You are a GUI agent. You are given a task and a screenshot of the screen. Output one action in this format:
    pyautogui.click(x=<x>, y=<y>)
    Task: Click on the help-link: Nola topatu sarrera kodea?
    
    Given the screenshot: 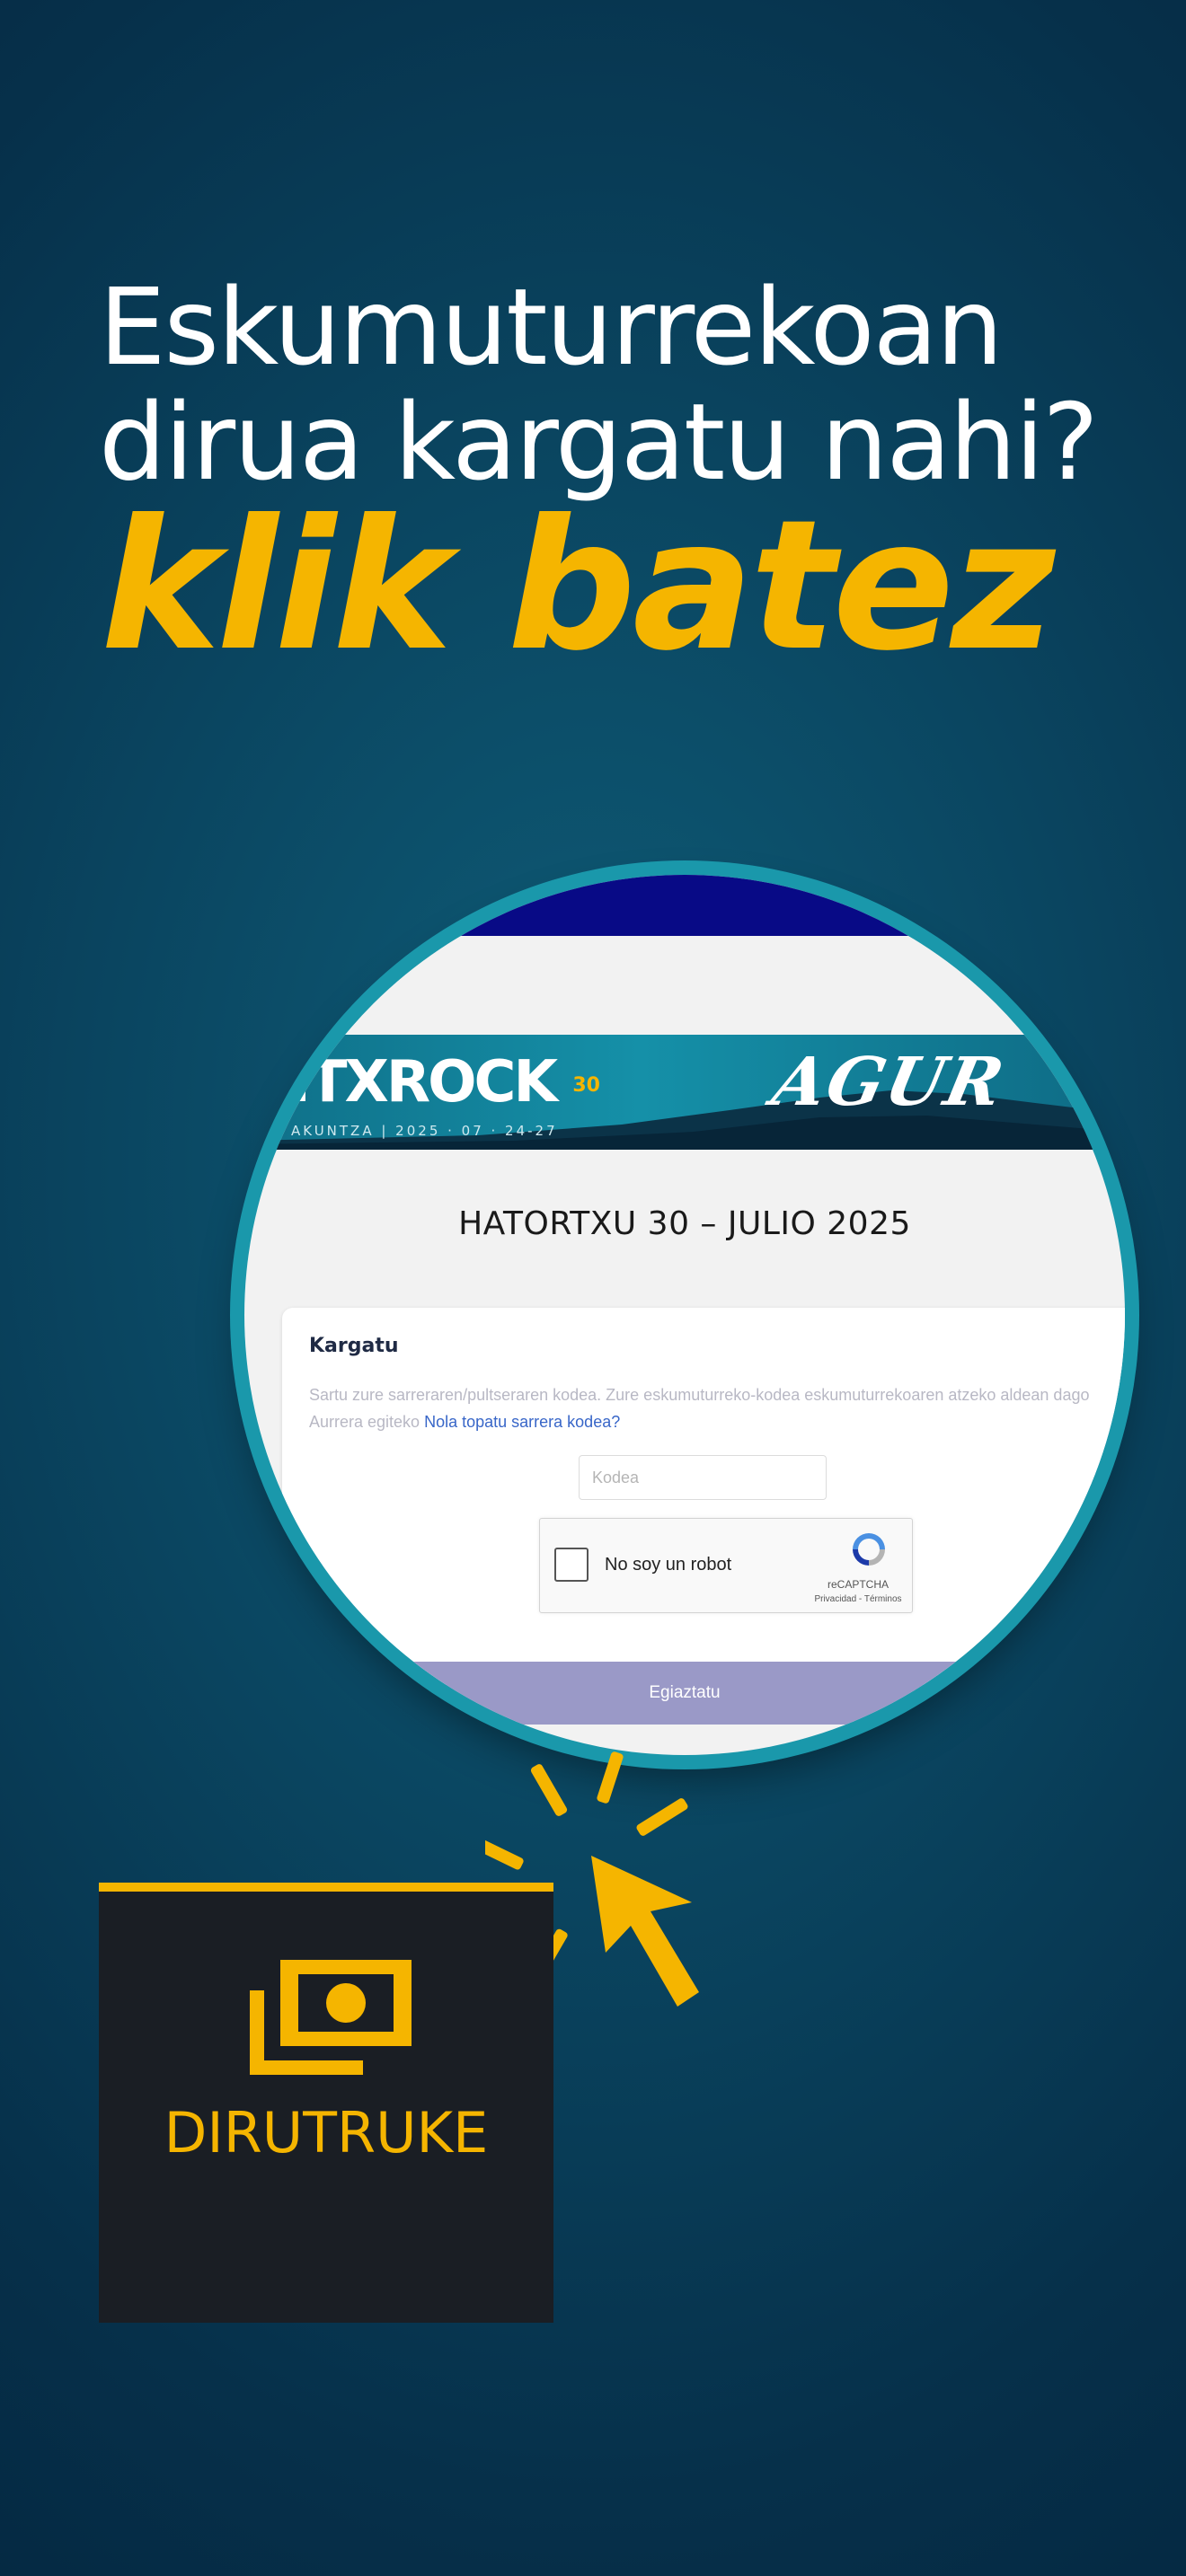 What is the action you would take?
    pyautogui.click(x=522, y=1422)
    